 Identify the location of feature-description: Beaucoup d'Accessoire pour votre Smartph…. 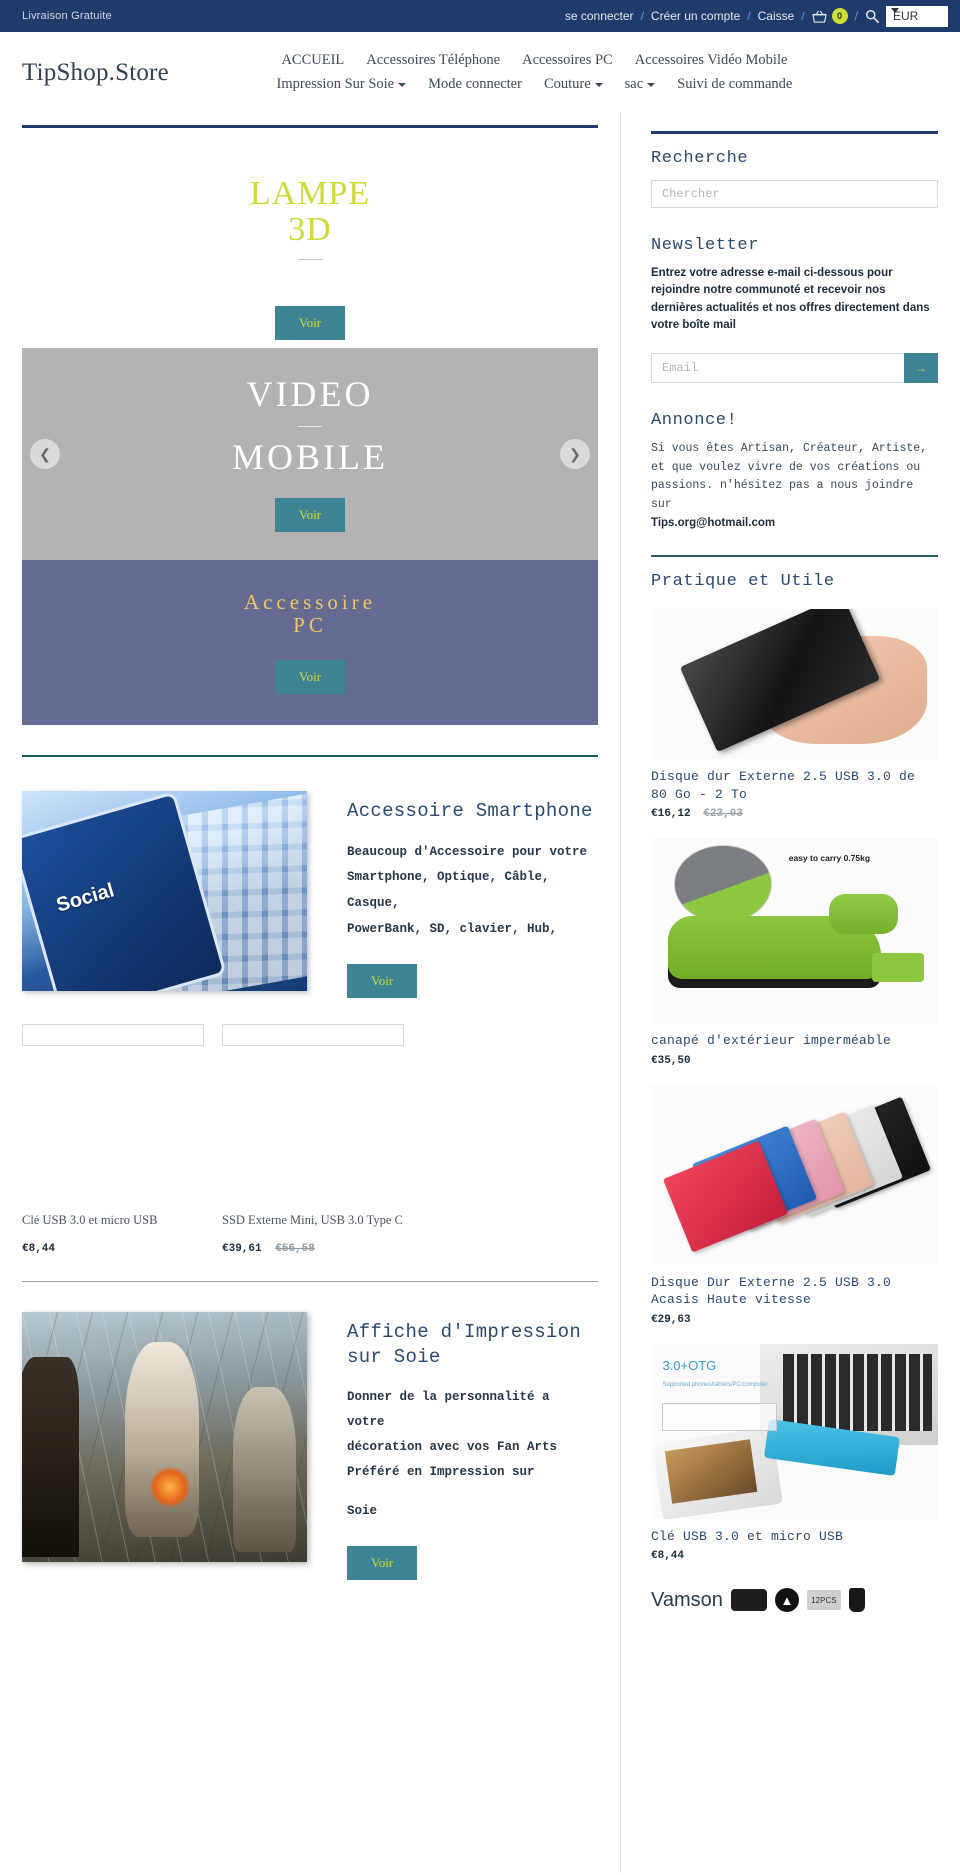
(472, 891).